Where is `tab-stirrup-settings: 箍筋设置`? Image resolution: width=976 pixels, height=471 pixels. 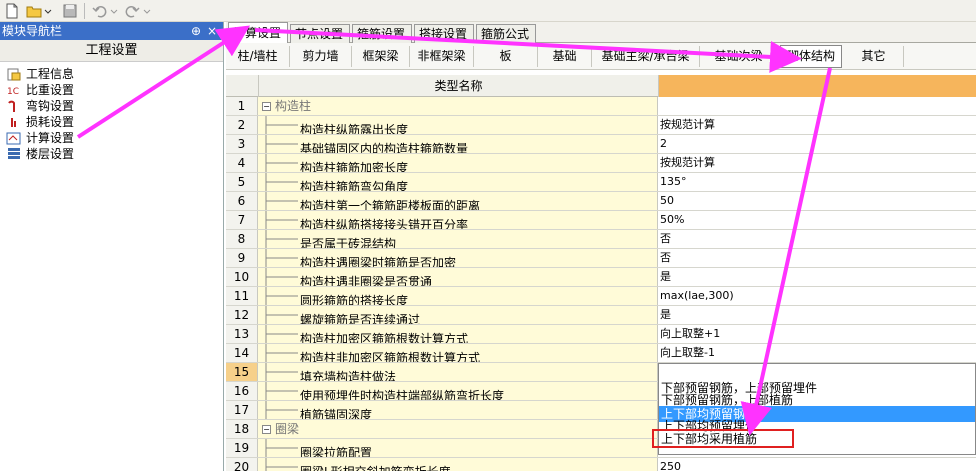 tab-stirrup-settings: 箍筋设置 is located at coordinates (382, 33).